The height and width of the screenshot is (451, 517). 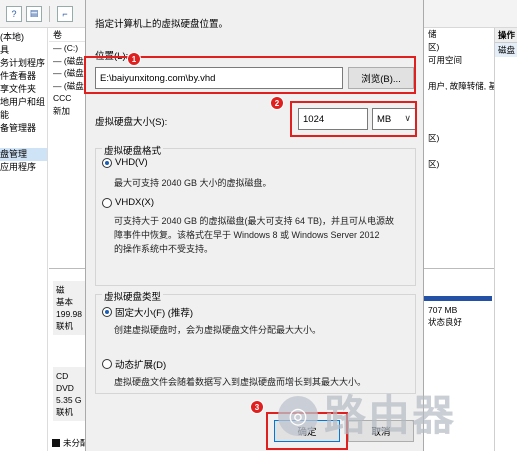 What do you see at coordinates (506, 50) in the screenshot?
I see `actions-item-disk: 磁盘` at bounding box center [506, 50].